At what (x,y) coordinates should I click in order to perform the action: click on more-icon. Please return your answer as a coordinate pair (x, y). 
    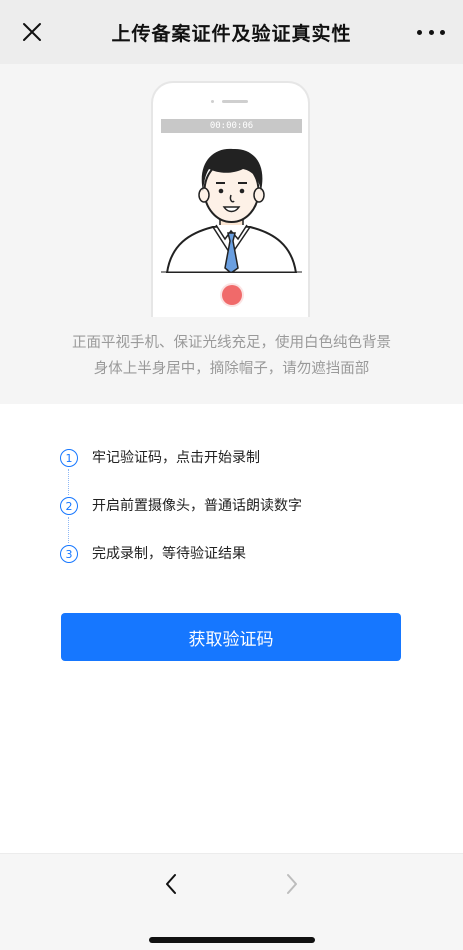
    Looking at the image, I should click on (431, 32).